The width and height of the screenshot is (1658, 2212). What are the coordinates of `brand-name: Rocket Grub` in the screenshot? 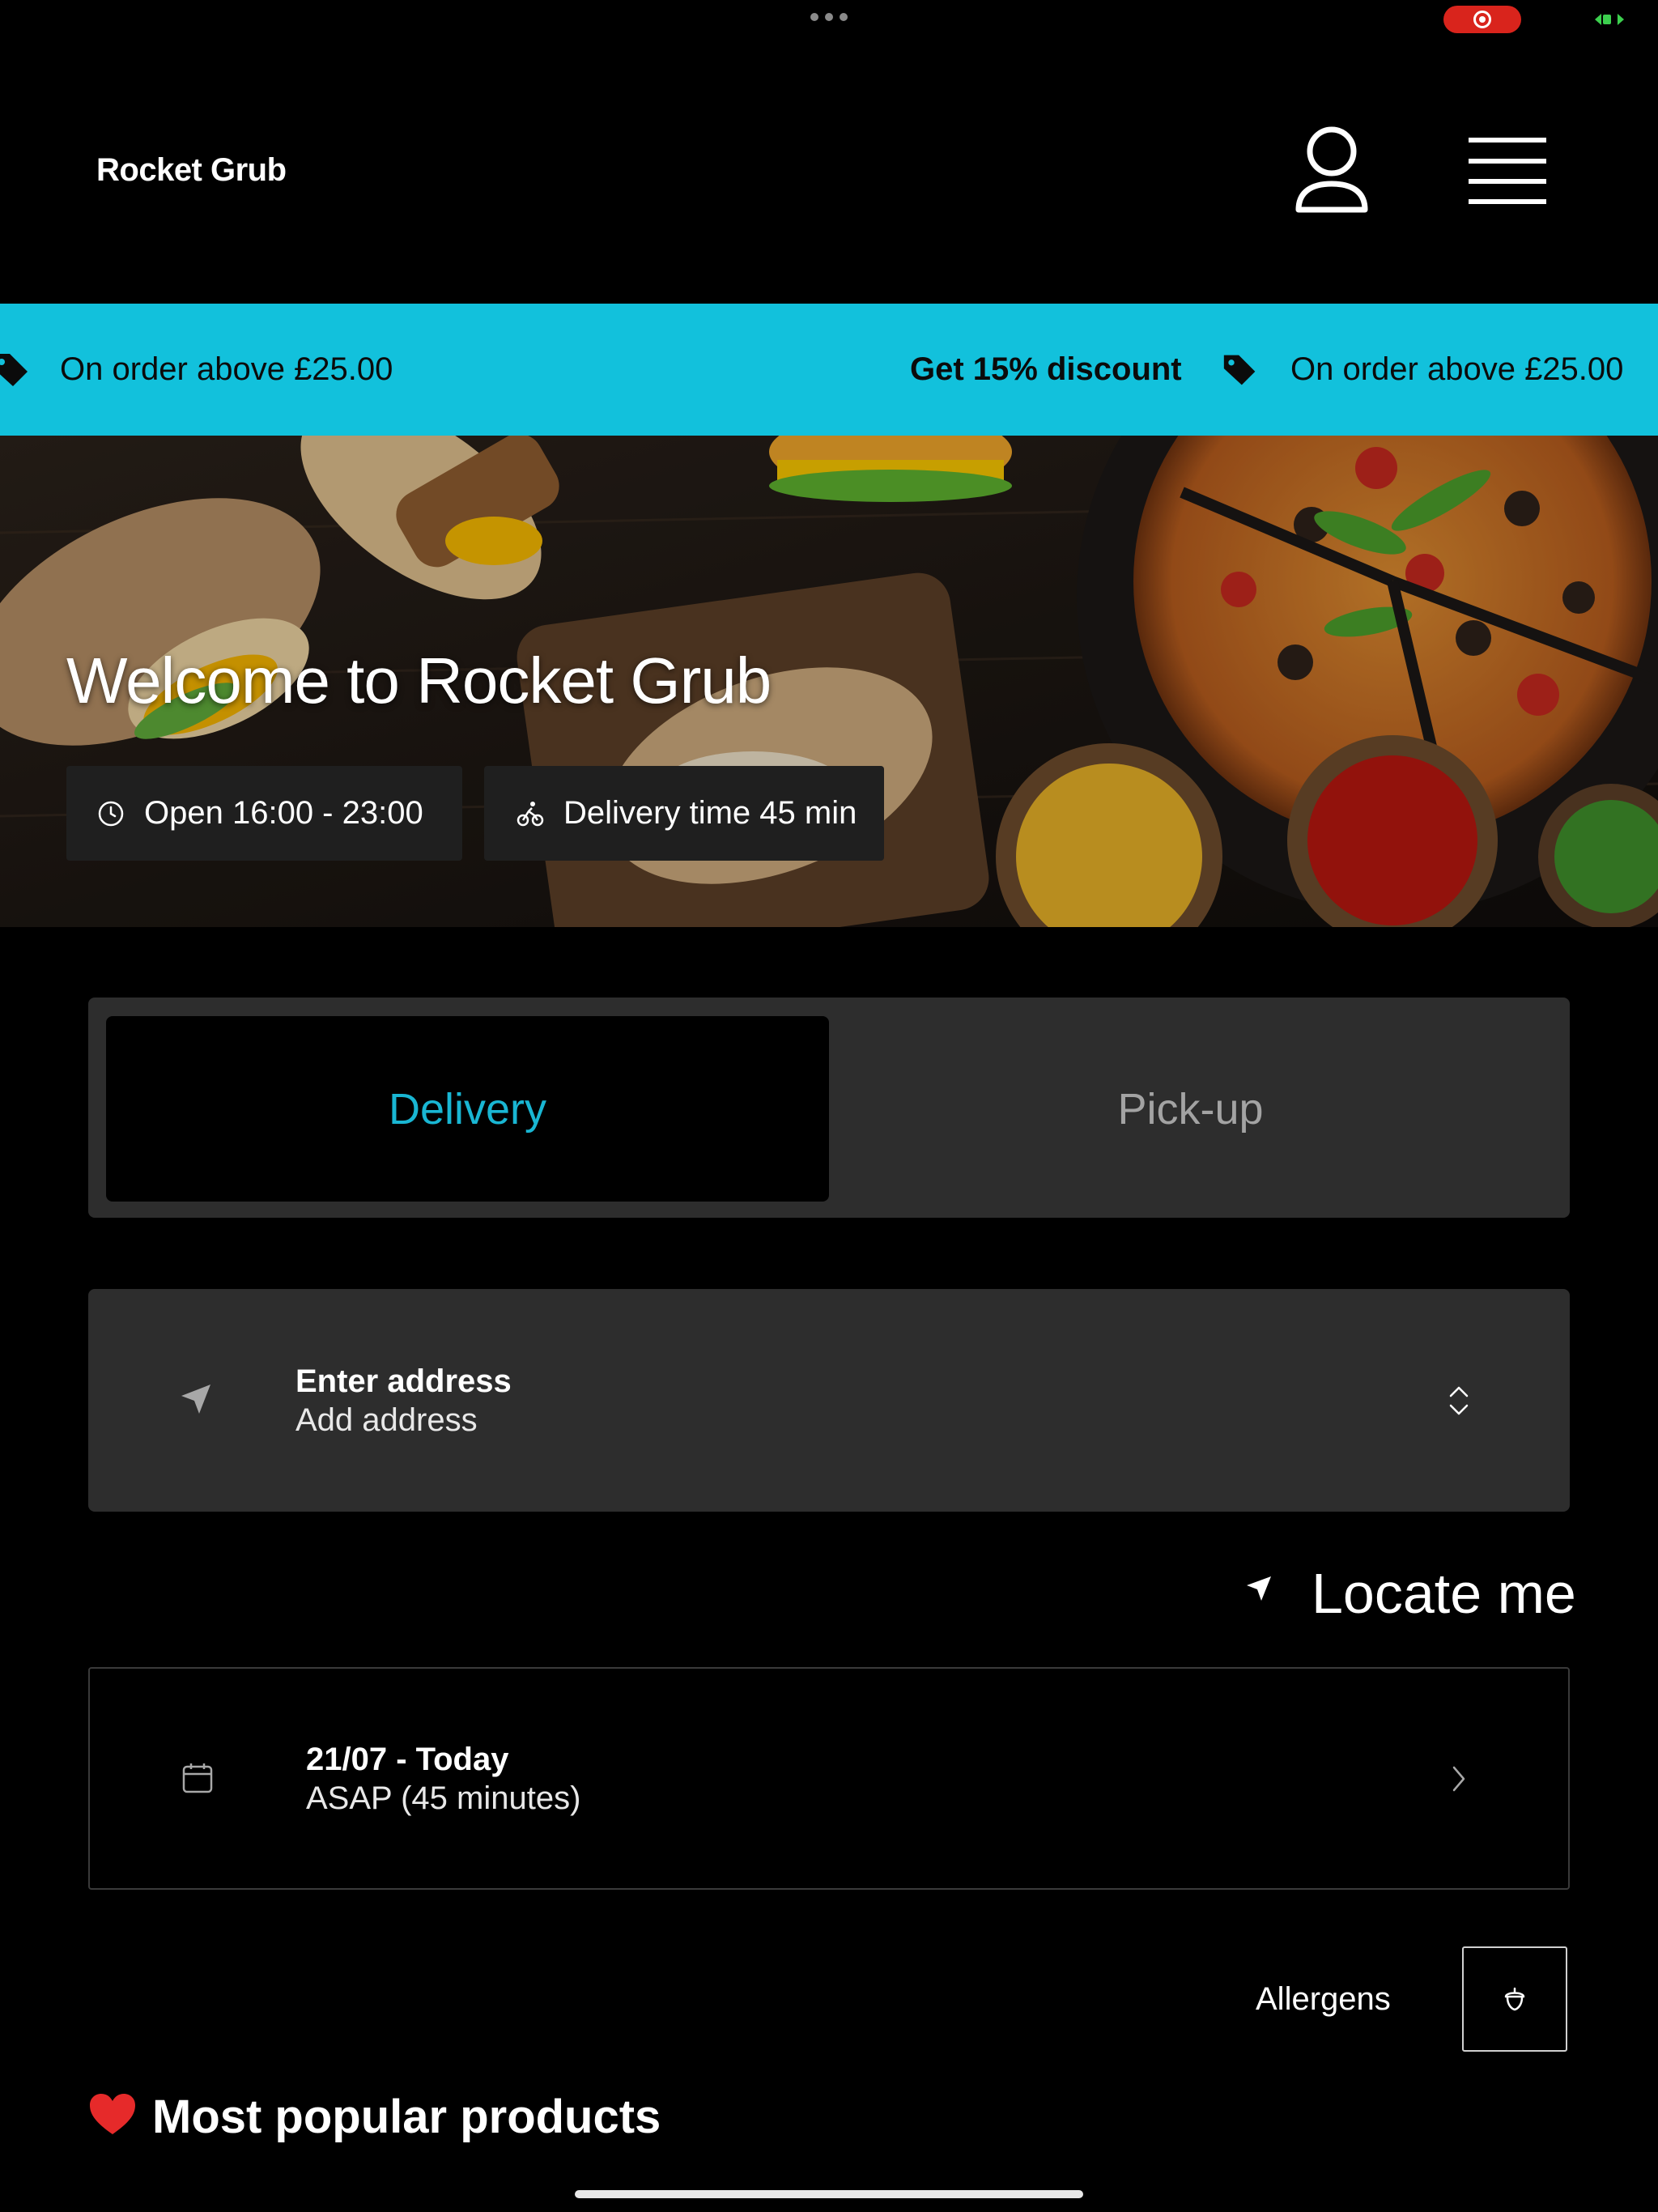 It's located at (191, 170).